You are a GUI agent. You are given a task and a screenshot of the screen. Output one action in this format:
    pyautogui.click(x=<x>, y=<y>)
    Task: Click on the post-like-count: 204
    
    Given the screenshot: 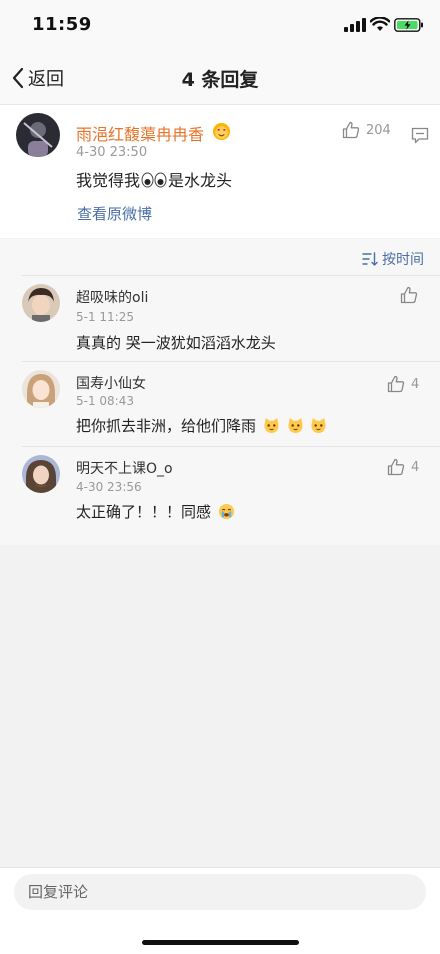 What is the action you would take?
    pyautogui.click(x=378, y=130)
    